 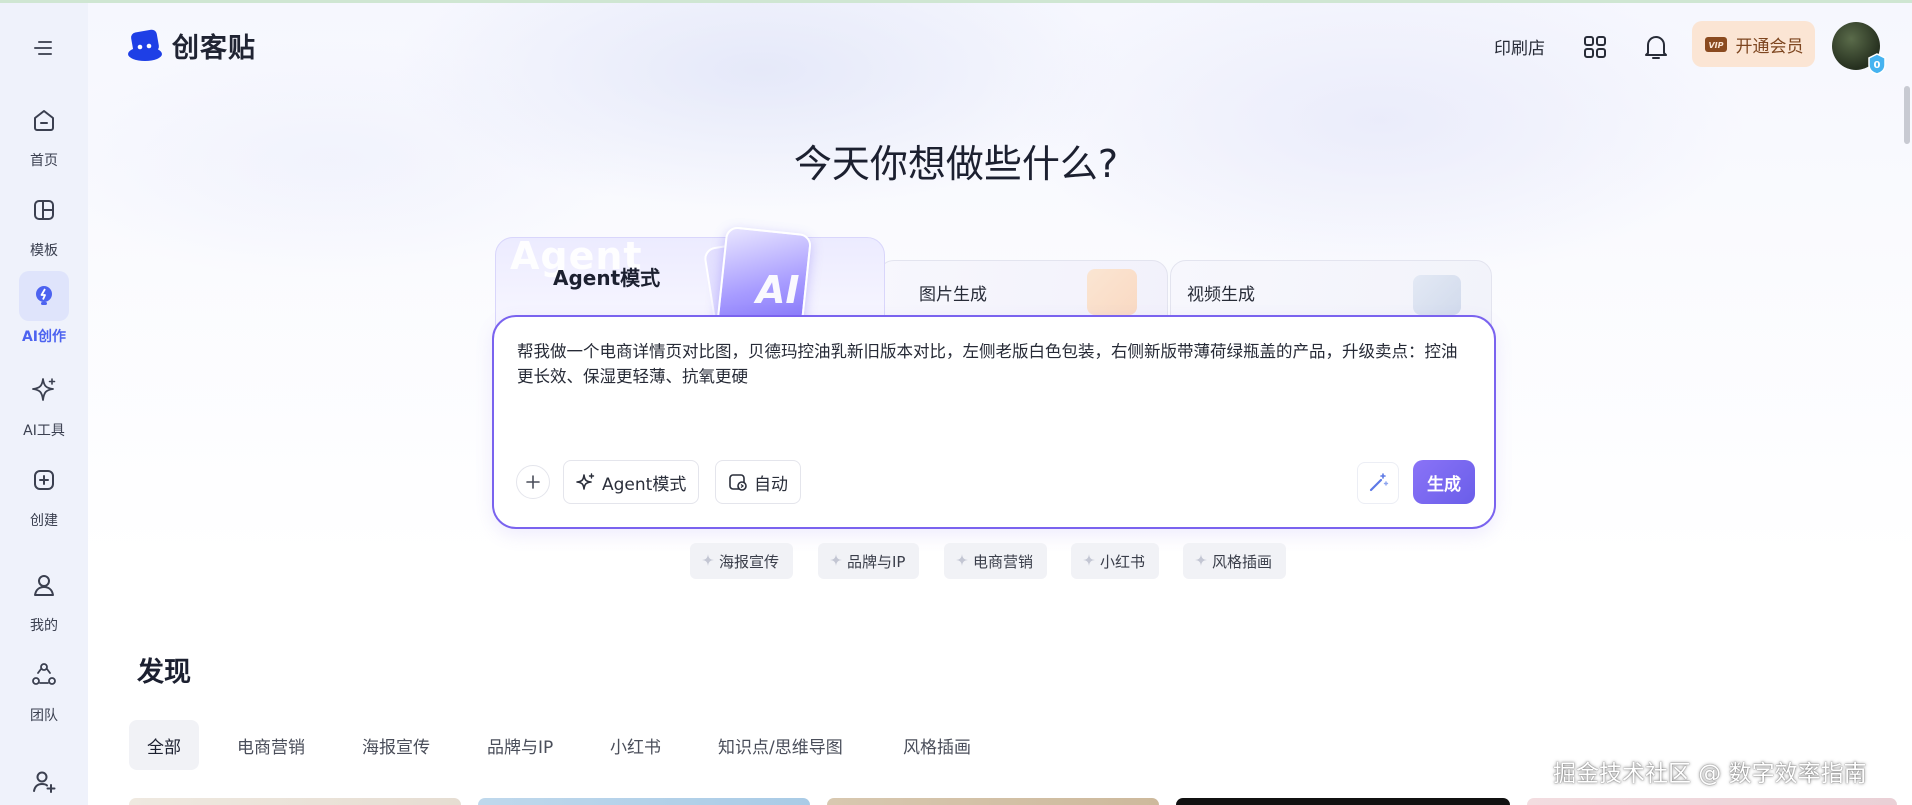 I want to click on sidebar-item-ai-create: AI创作, so click(x=44, y=306).